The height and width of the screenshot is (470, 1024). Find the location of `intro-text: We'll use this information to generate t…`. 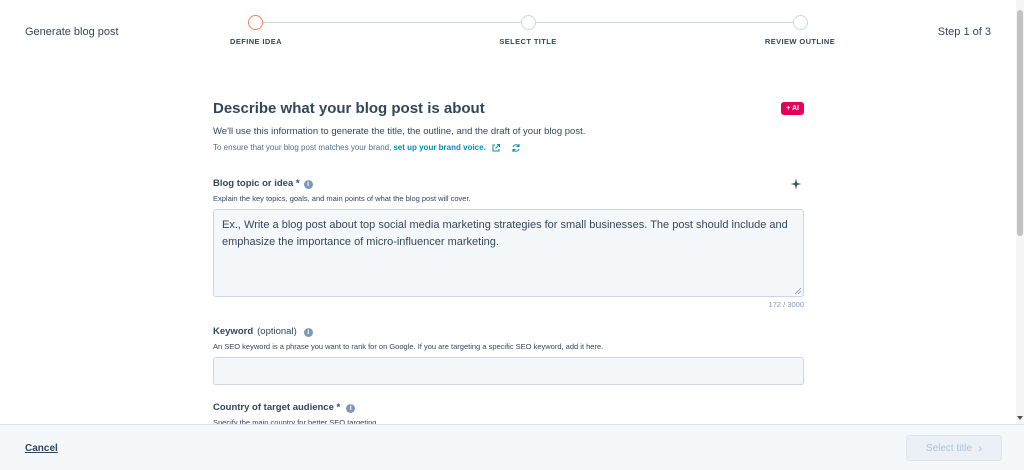

intro-text: We'll use this information to generate t… is located at coordinates (399, 131).